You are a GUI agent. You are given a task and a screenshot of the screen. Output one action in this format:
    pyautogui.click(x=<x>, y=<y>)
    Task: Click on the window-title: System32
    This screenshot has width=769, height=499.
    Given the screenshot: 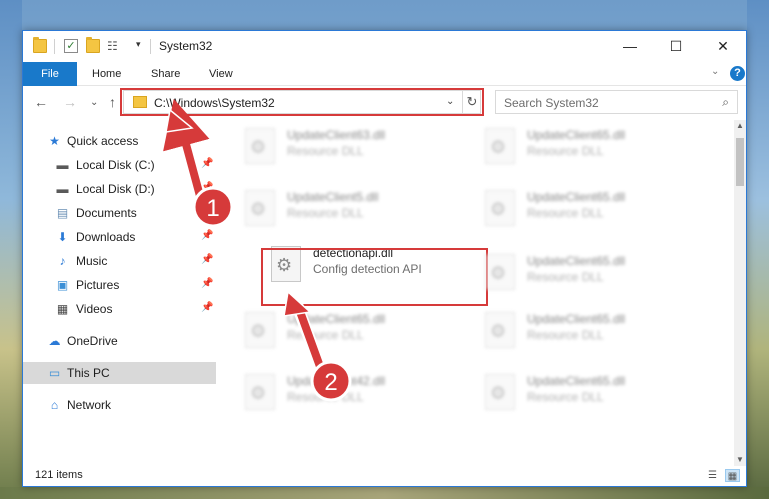 What is the action you would take?
    pyautogui.click(x=186, y=46)
    